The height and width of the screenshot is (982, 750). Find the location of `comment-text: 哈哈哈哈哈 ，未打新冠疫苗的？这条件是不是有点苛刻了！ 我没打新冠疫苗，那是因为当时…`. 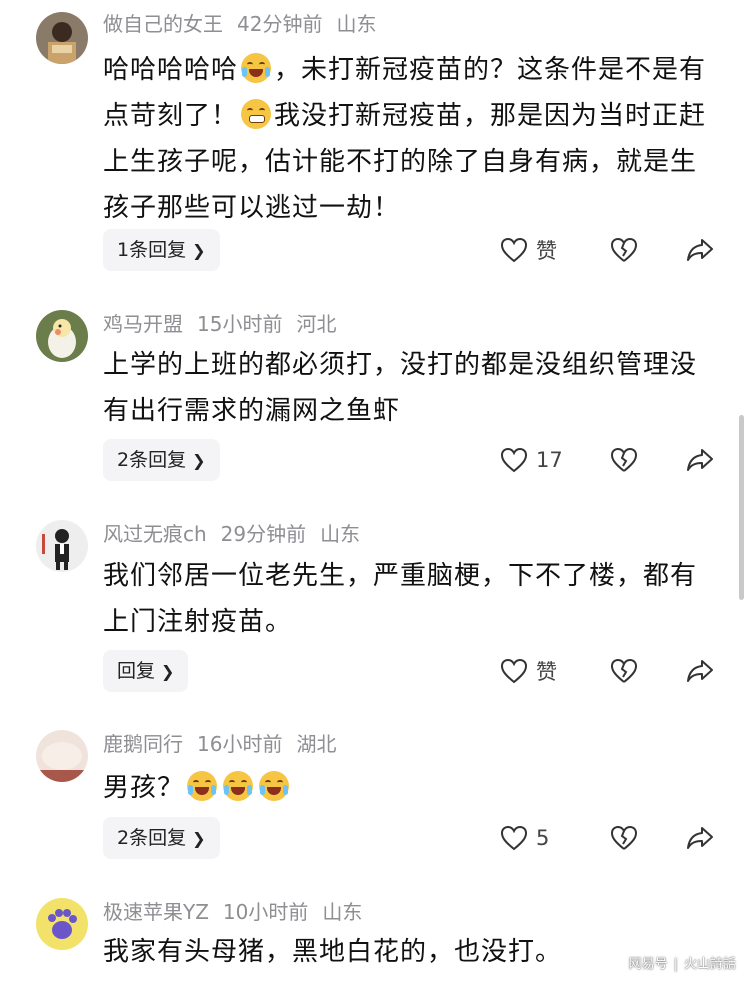

comment-text: 哈哈哈哈哈 ，未打新冠疫苗的？这条件是不是有点苛刻了！ 我没打新冠疫苗，那是因为当时… is located at coordinates (405, 138).